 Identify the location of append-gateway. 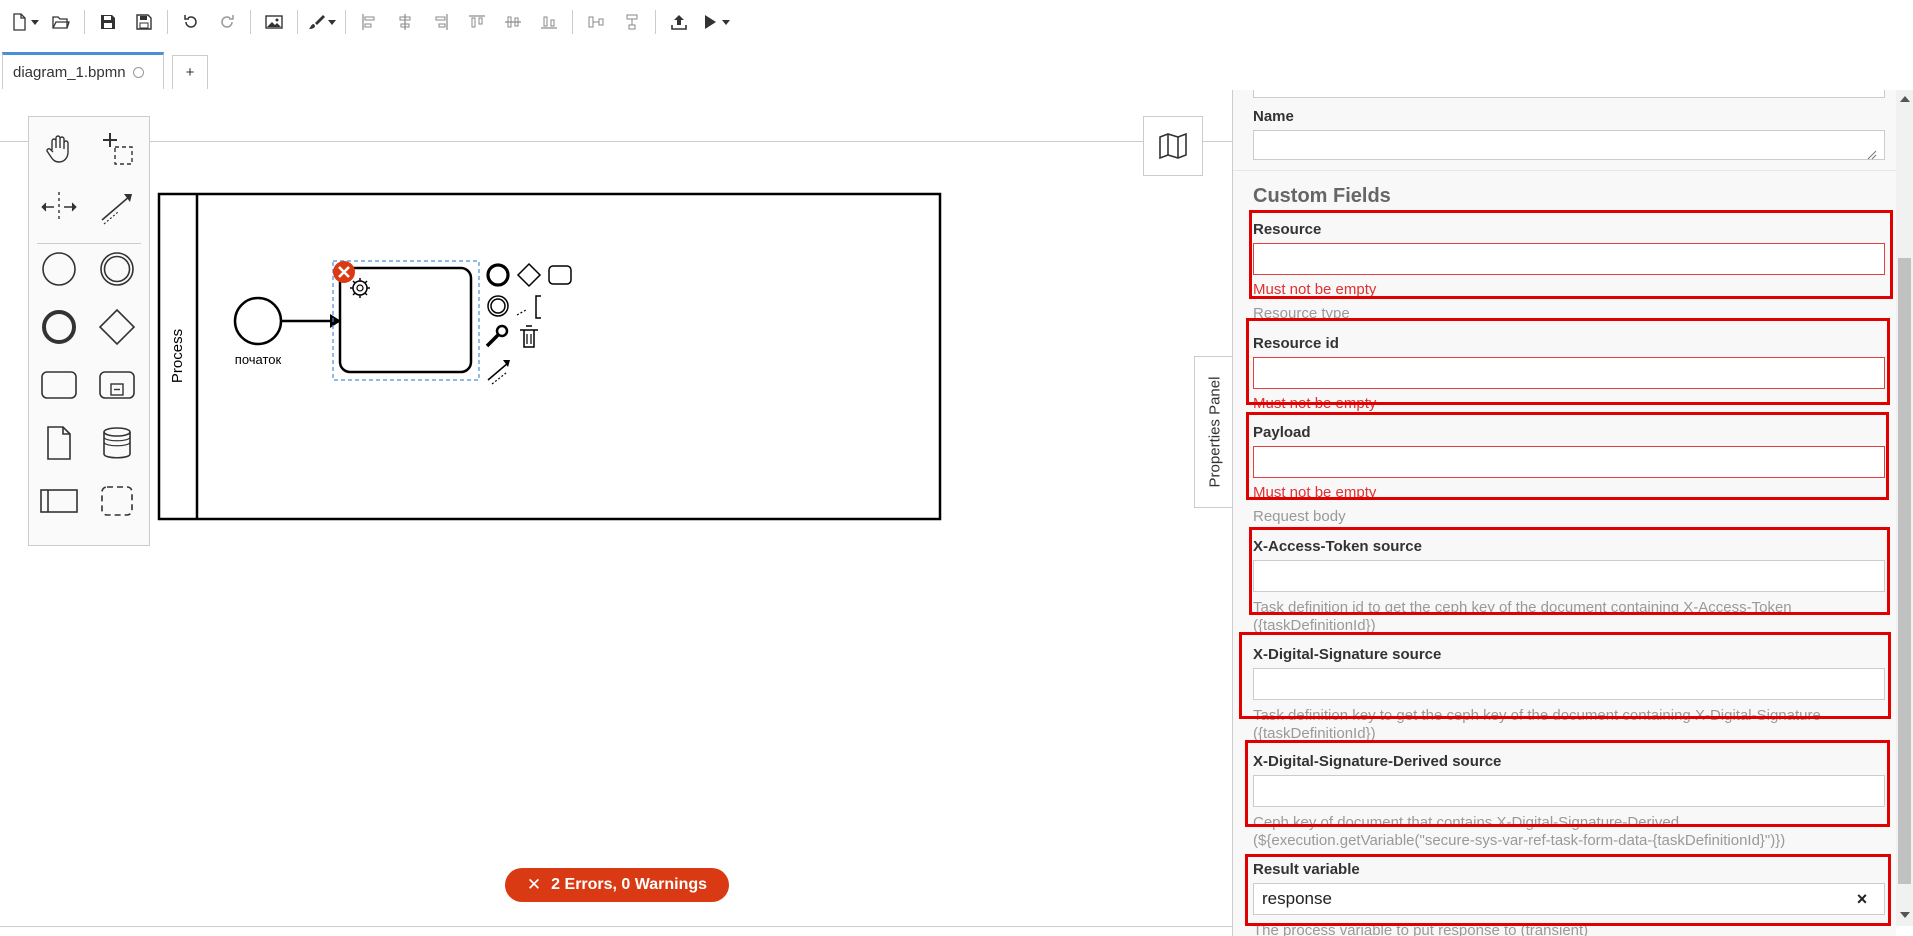
(529, 275).